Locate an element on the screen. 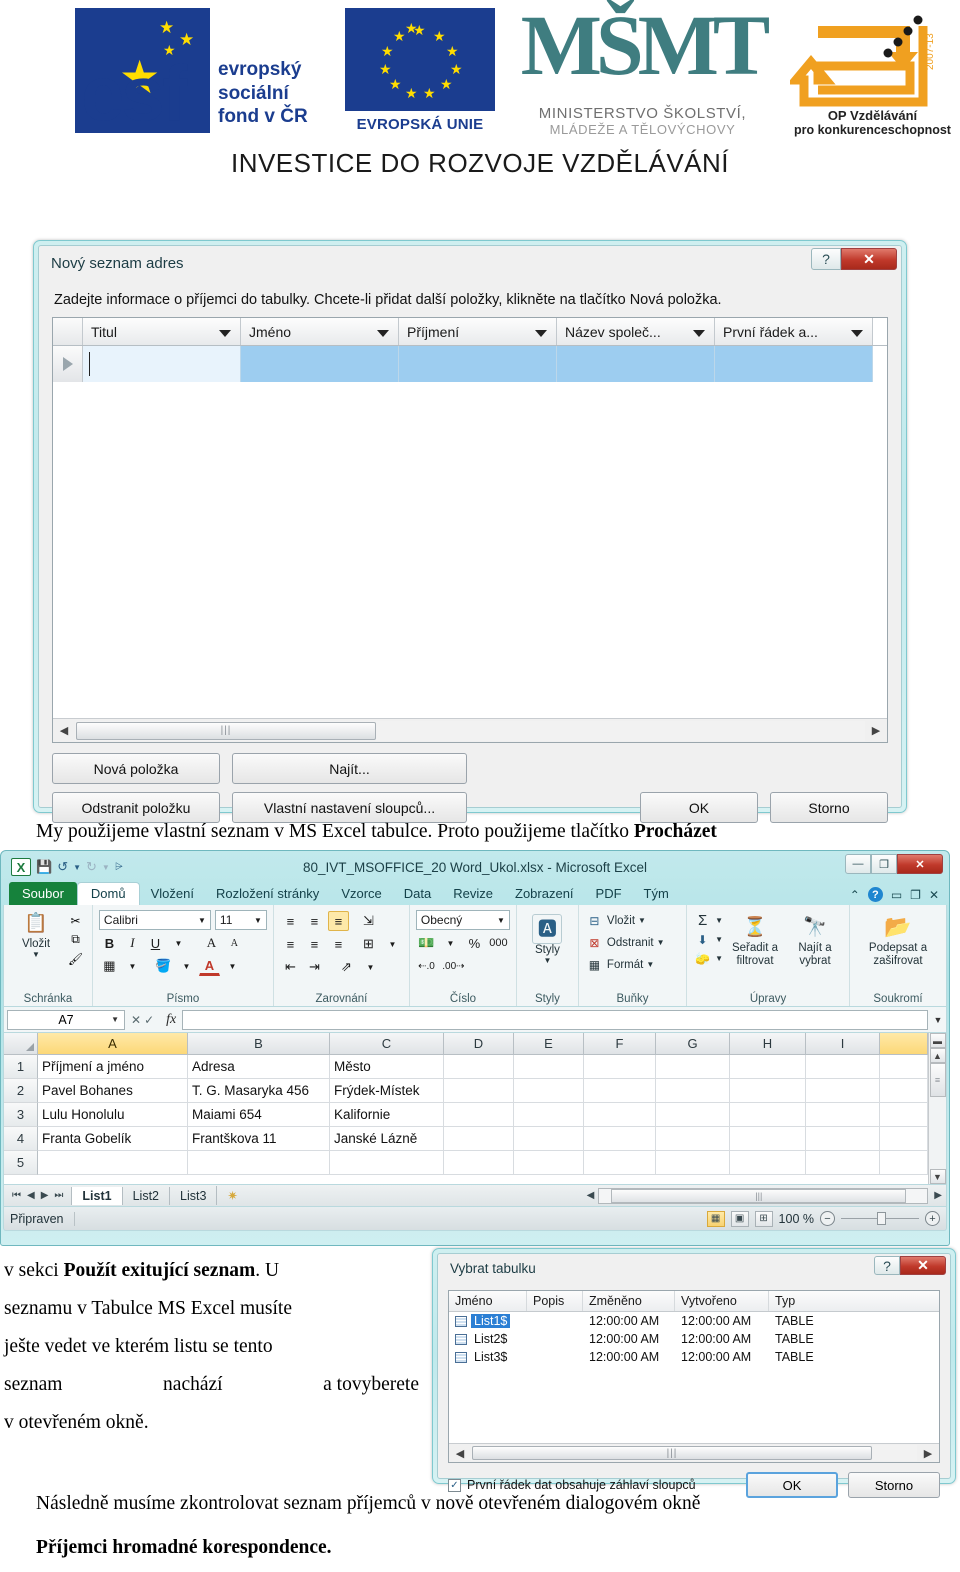 This screenshot has width=960, height=1572. decrease-indent-button: ⇤ is located at coordinates (290, 967).